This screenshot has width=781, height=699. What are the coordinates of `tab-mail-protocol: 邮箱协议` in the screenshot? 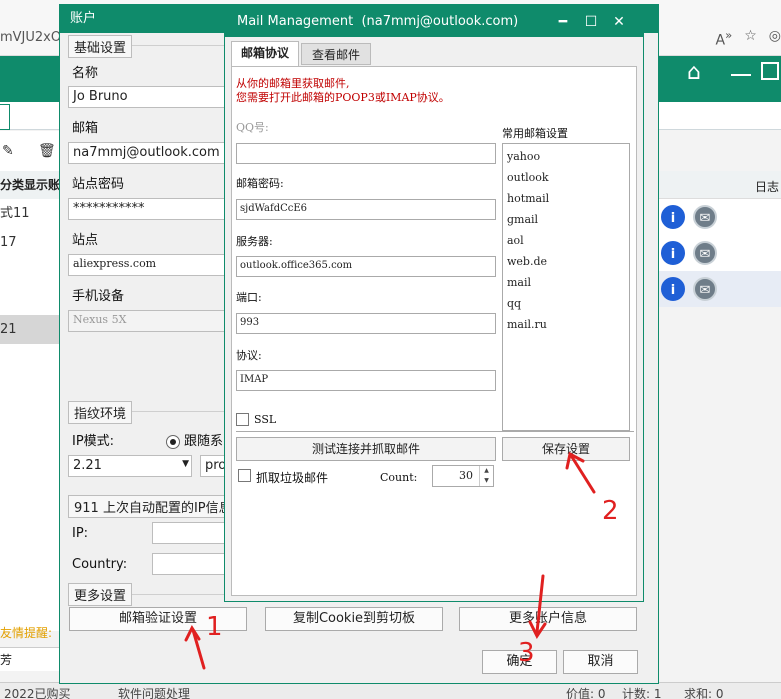 It's located at (265, 54).